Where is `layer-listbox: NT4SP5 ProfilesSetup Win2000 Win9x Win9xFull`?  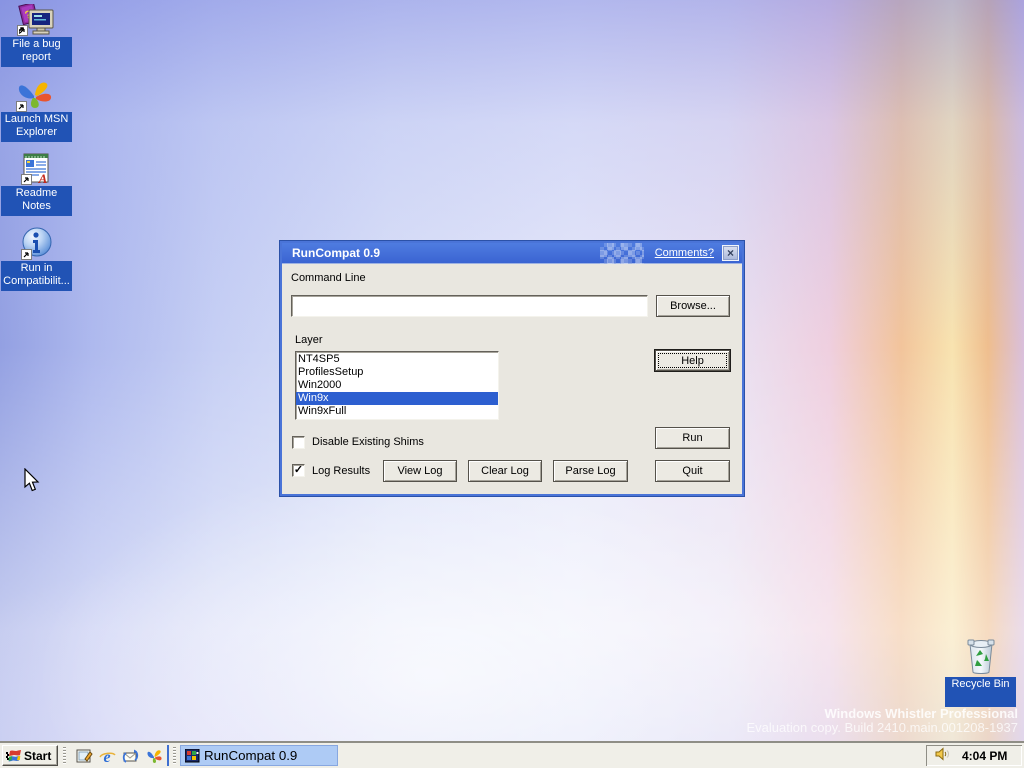
layer-listbox: NT4SP5 ProfilesSetup Win2000 Win9x Win9xFull is located at coordinates (397, 385).